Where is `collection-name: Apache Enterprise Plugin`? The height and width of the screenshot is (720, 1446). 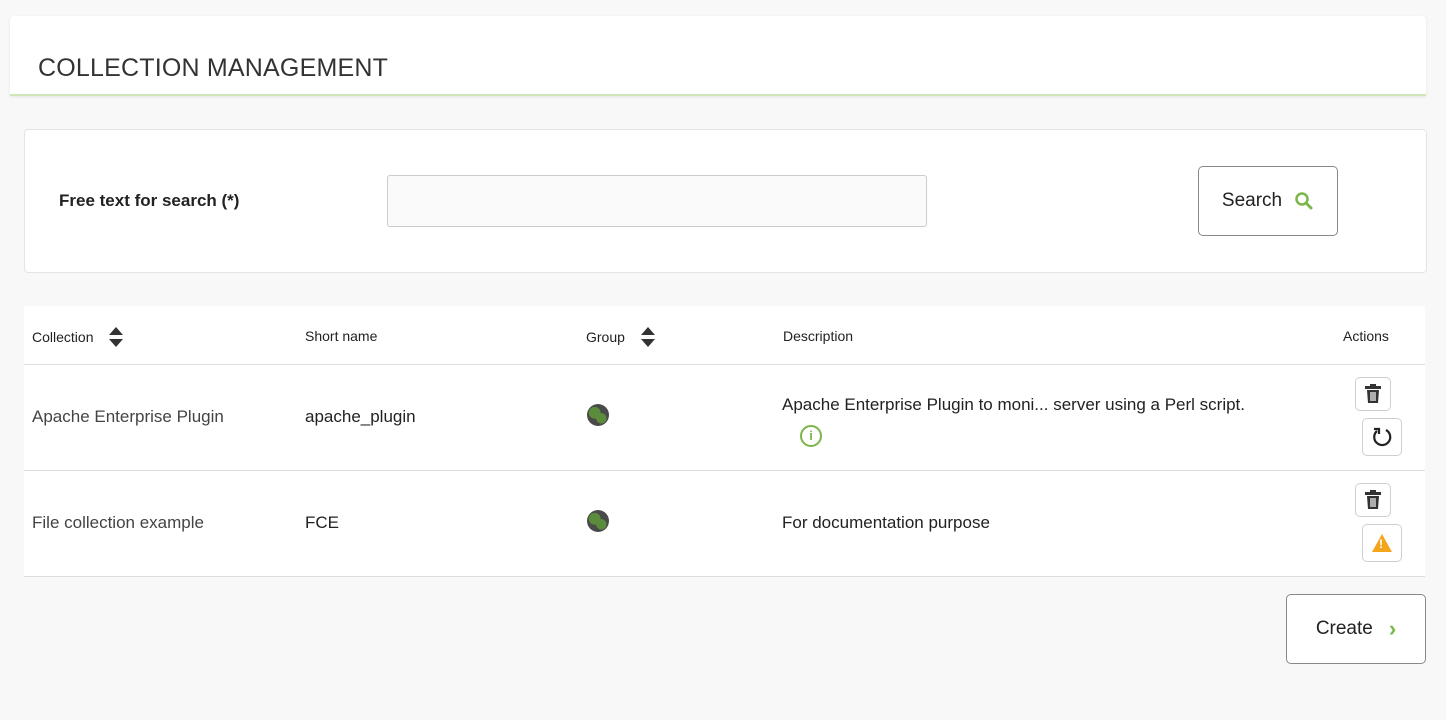
collection-name: Apache Enterprise Plugin is located at coordinates (128, 416).